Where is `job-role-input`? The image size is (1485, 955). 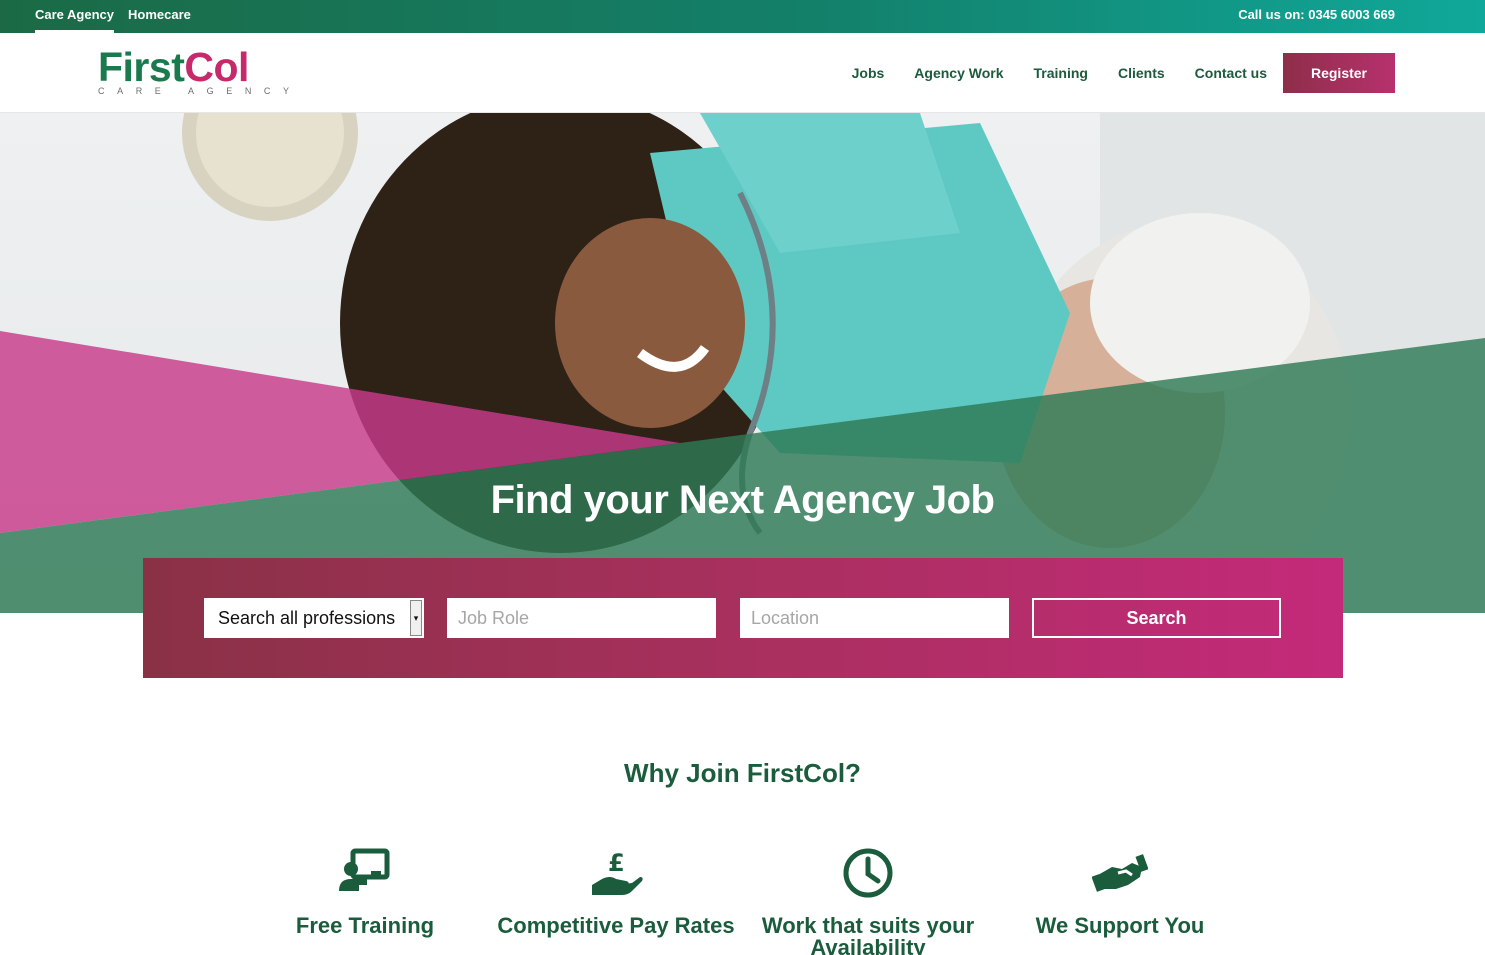
job-role-input is located at coordinates (581, 618).